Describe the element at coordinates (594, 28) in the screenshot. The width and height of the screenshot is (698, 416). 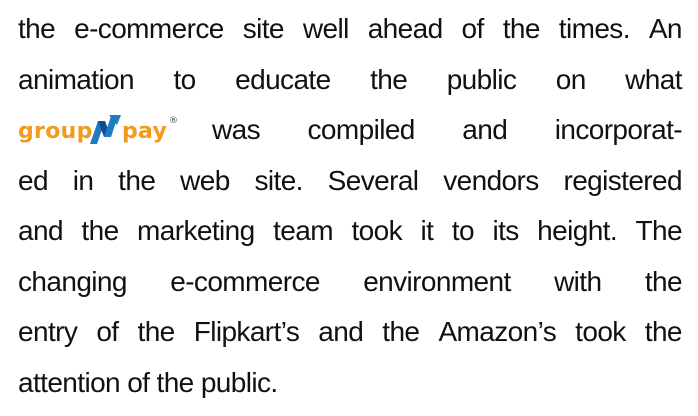
I see `word: times.` at that location.